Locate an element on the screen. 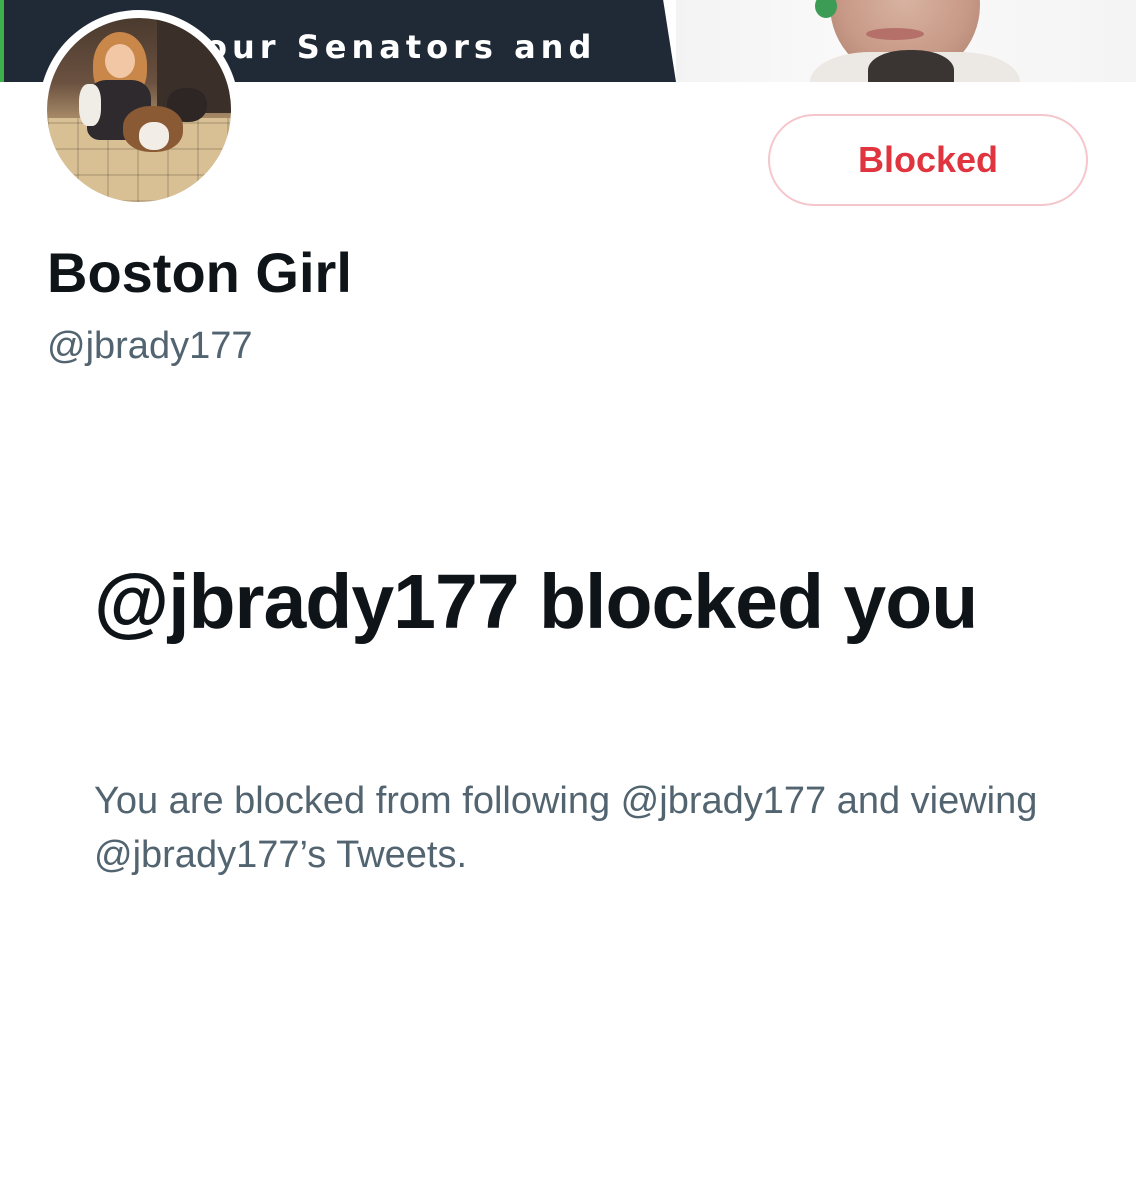  banner-accent-edge is located at coordinates (2, 41).